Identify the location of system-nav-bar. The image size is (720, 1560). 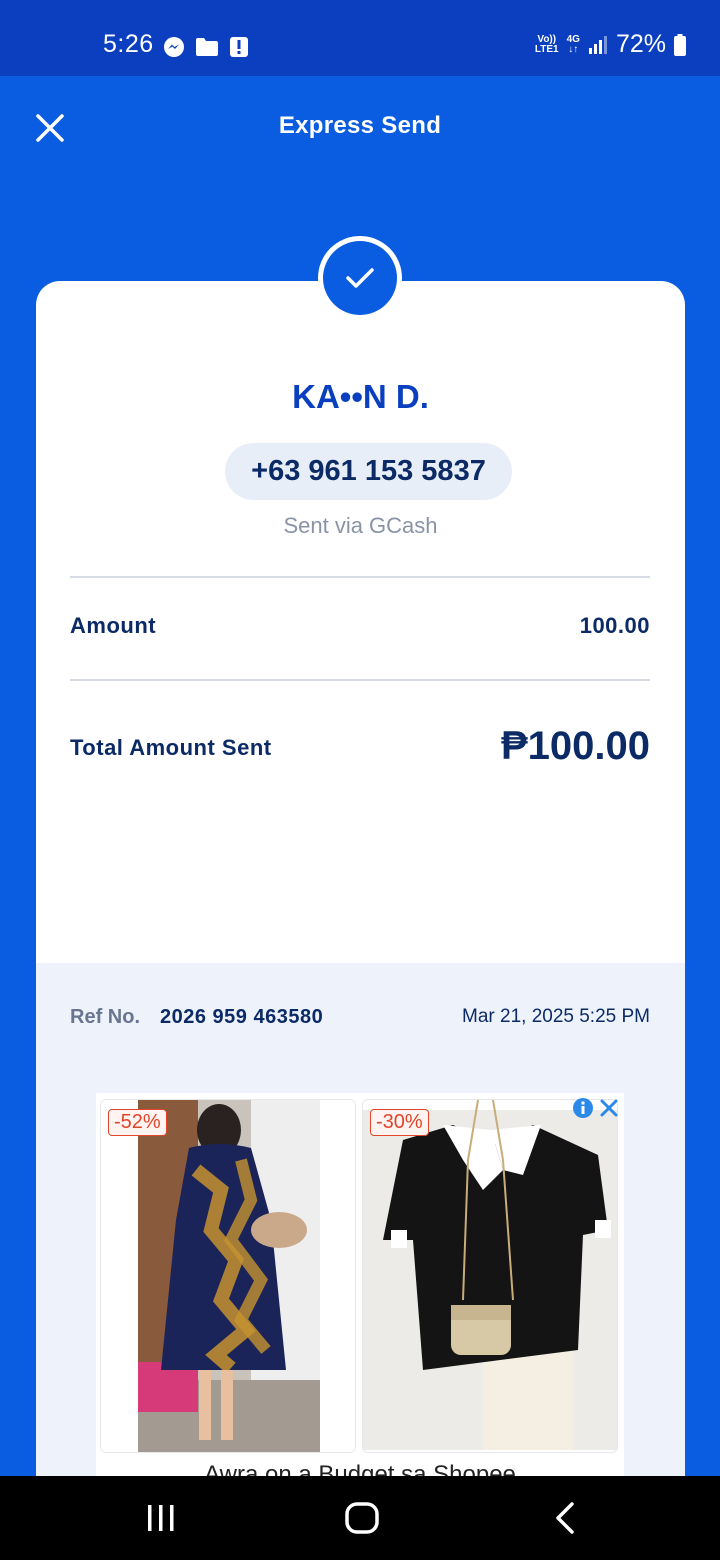
(360, 1518).